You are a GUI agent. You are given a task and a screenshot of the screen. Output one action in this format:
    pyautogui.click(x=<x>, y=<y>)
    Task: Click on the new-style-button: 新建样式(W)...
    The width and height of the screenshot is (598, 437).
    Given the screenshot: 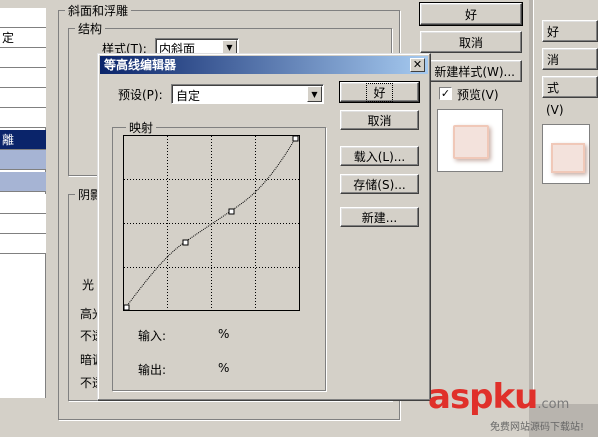 What is the action you would take?
    pyautogui.click(x=471, y=71)
    